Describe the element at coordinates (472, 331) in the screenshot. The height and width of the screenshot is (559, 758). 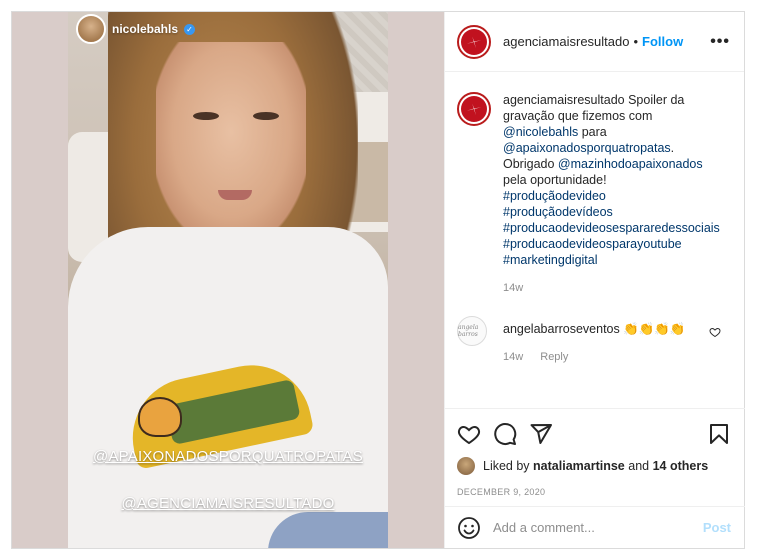
I see `comment-avatar: angela barros` at that location.